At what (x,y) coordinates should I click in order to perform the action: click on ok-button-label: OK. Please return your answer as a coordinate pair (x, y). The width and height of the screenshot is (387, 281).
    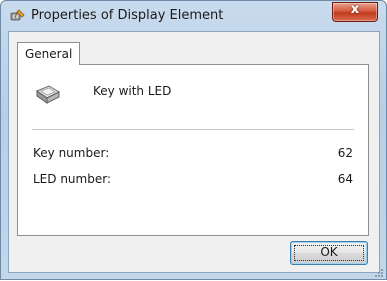
    Looking at the image, I should click on (329, 252).